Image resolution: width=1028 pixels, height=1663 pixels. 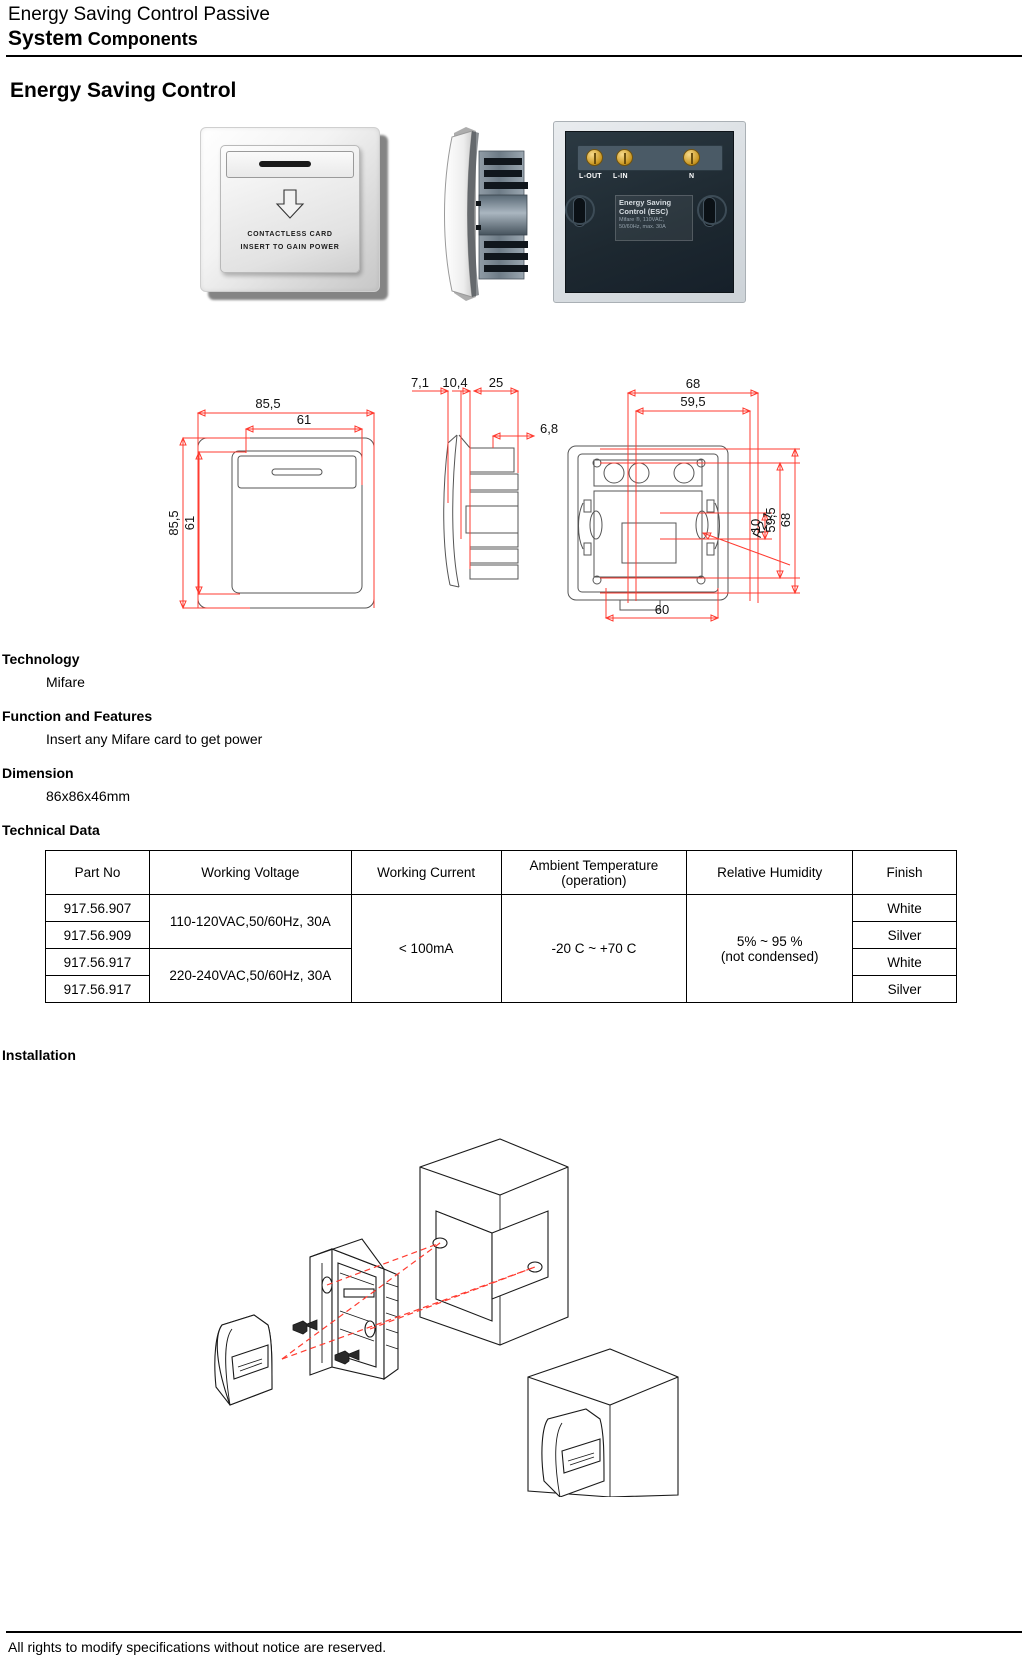 I want to click on terminal-label-n: N, so click(x=692, y=176).